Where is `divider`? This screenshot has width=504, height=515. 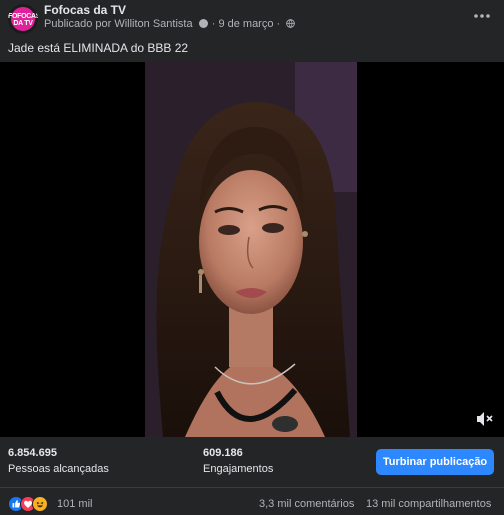 divider is located at coordinates (252, 487).